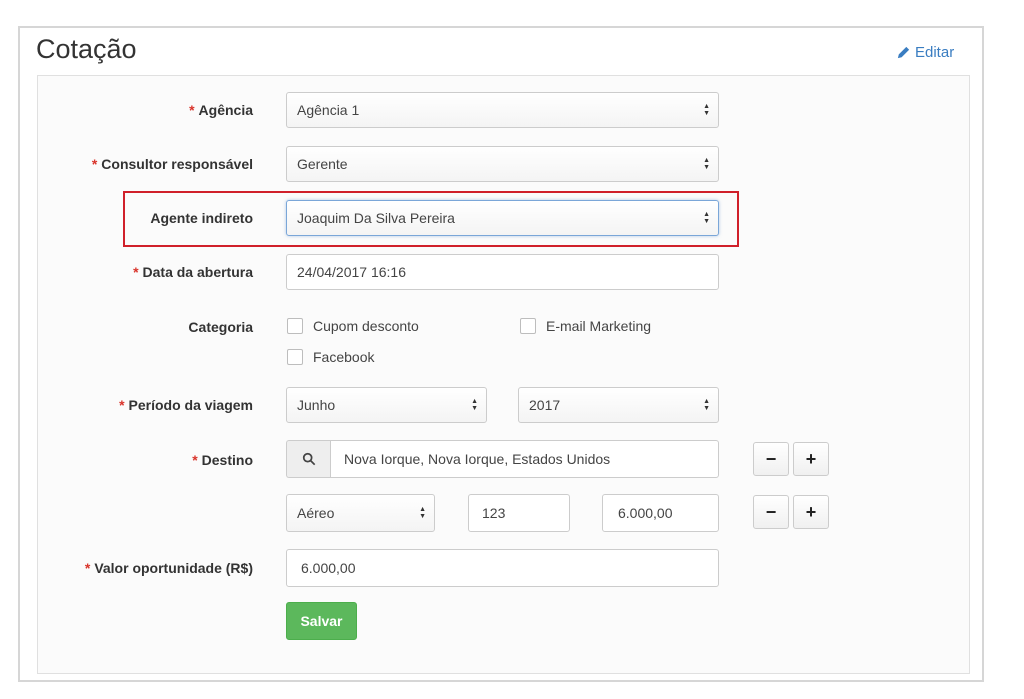  What do you see at coordinates (771, 459) in the screenshot?
I see `destino-remove-button: −` at bounding box center [771, 459].